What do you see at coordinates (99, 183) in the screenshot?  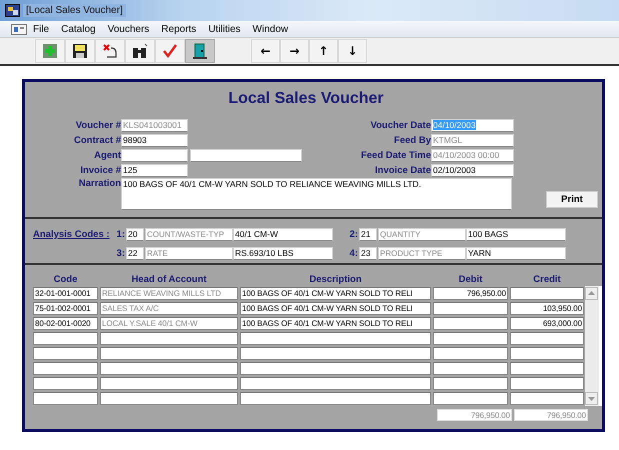 I see `field-label: Narration` at bounding box center [99, 183].